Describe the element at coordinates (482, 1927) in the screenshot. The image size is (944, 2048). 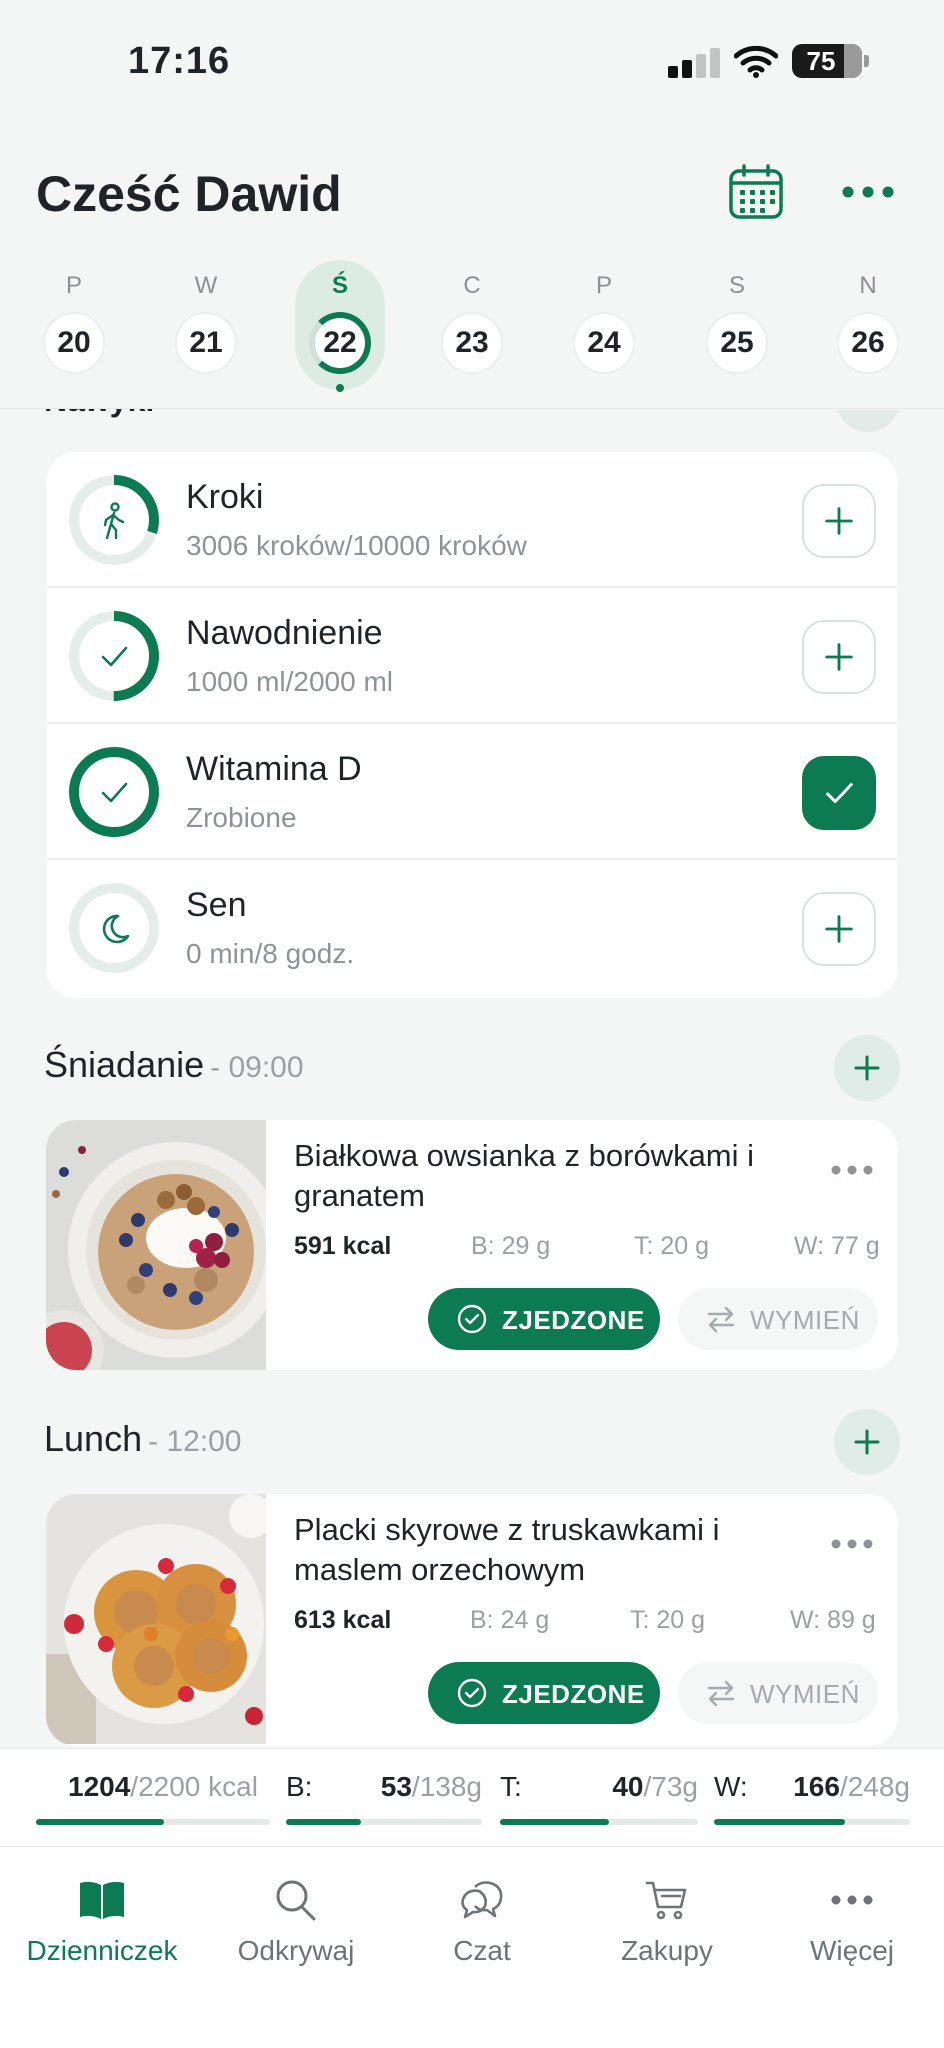
I see `nav-czat: Czat` at that location.